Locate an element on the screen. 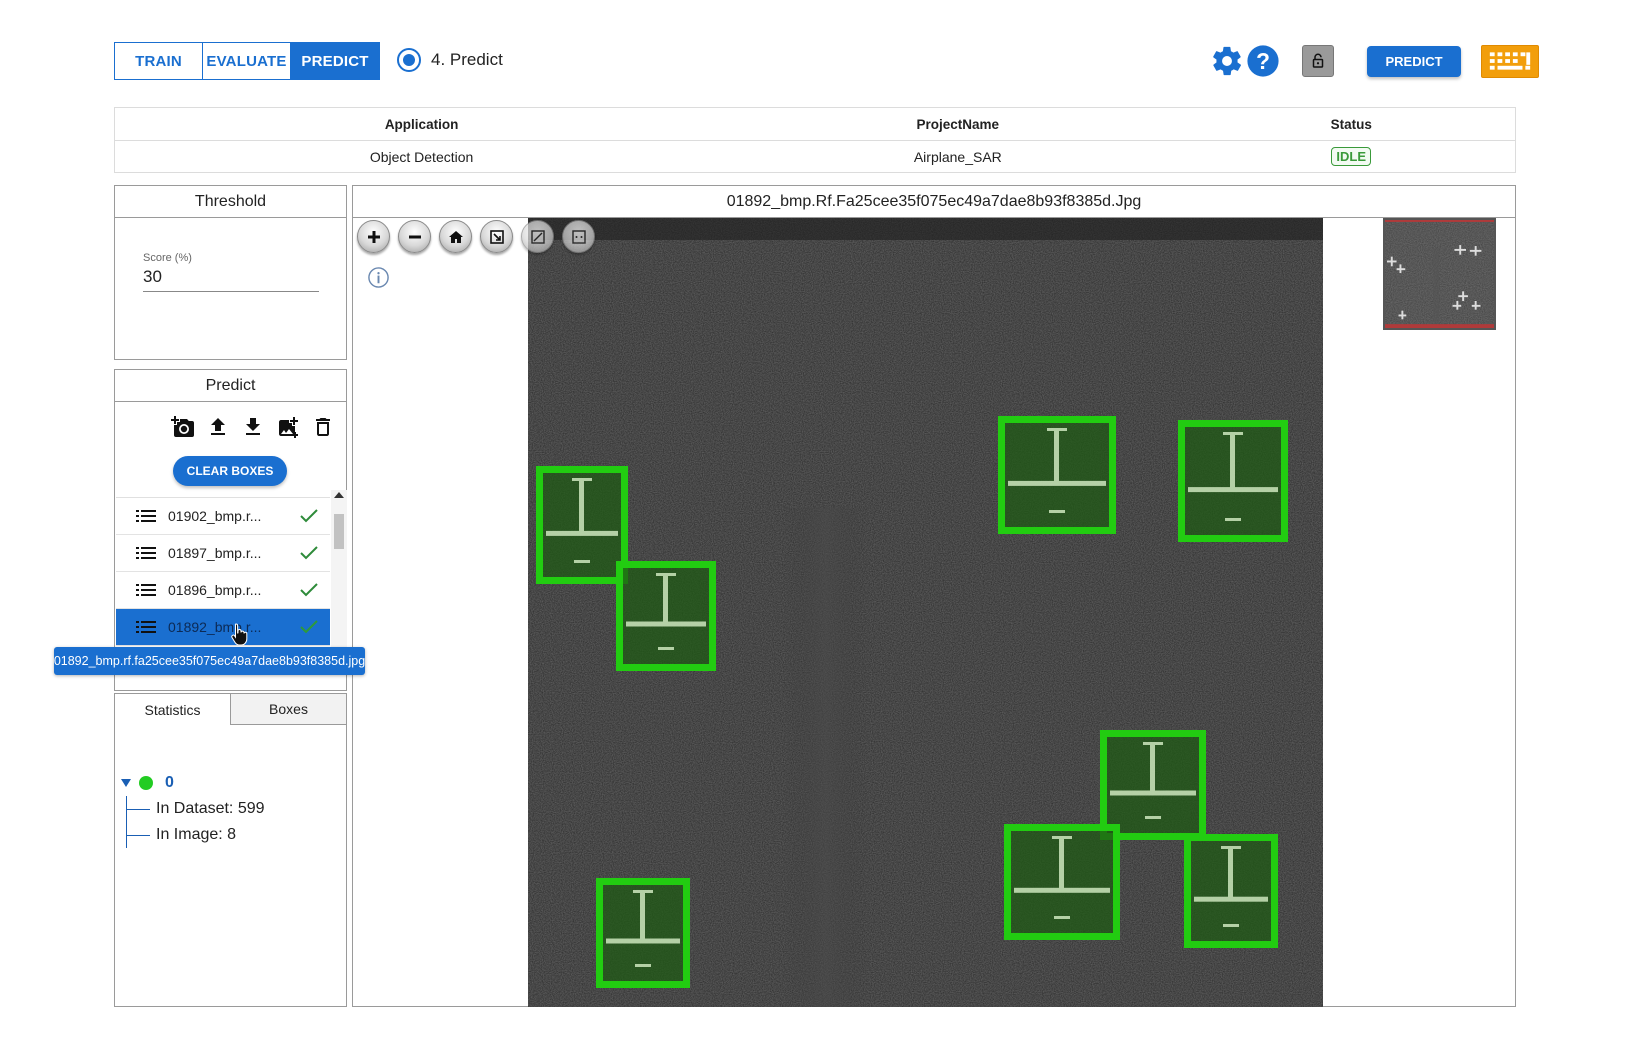 The height and width of the screenshot is (1050, 1641). image-top-edge is located at coordinates (925, 229).